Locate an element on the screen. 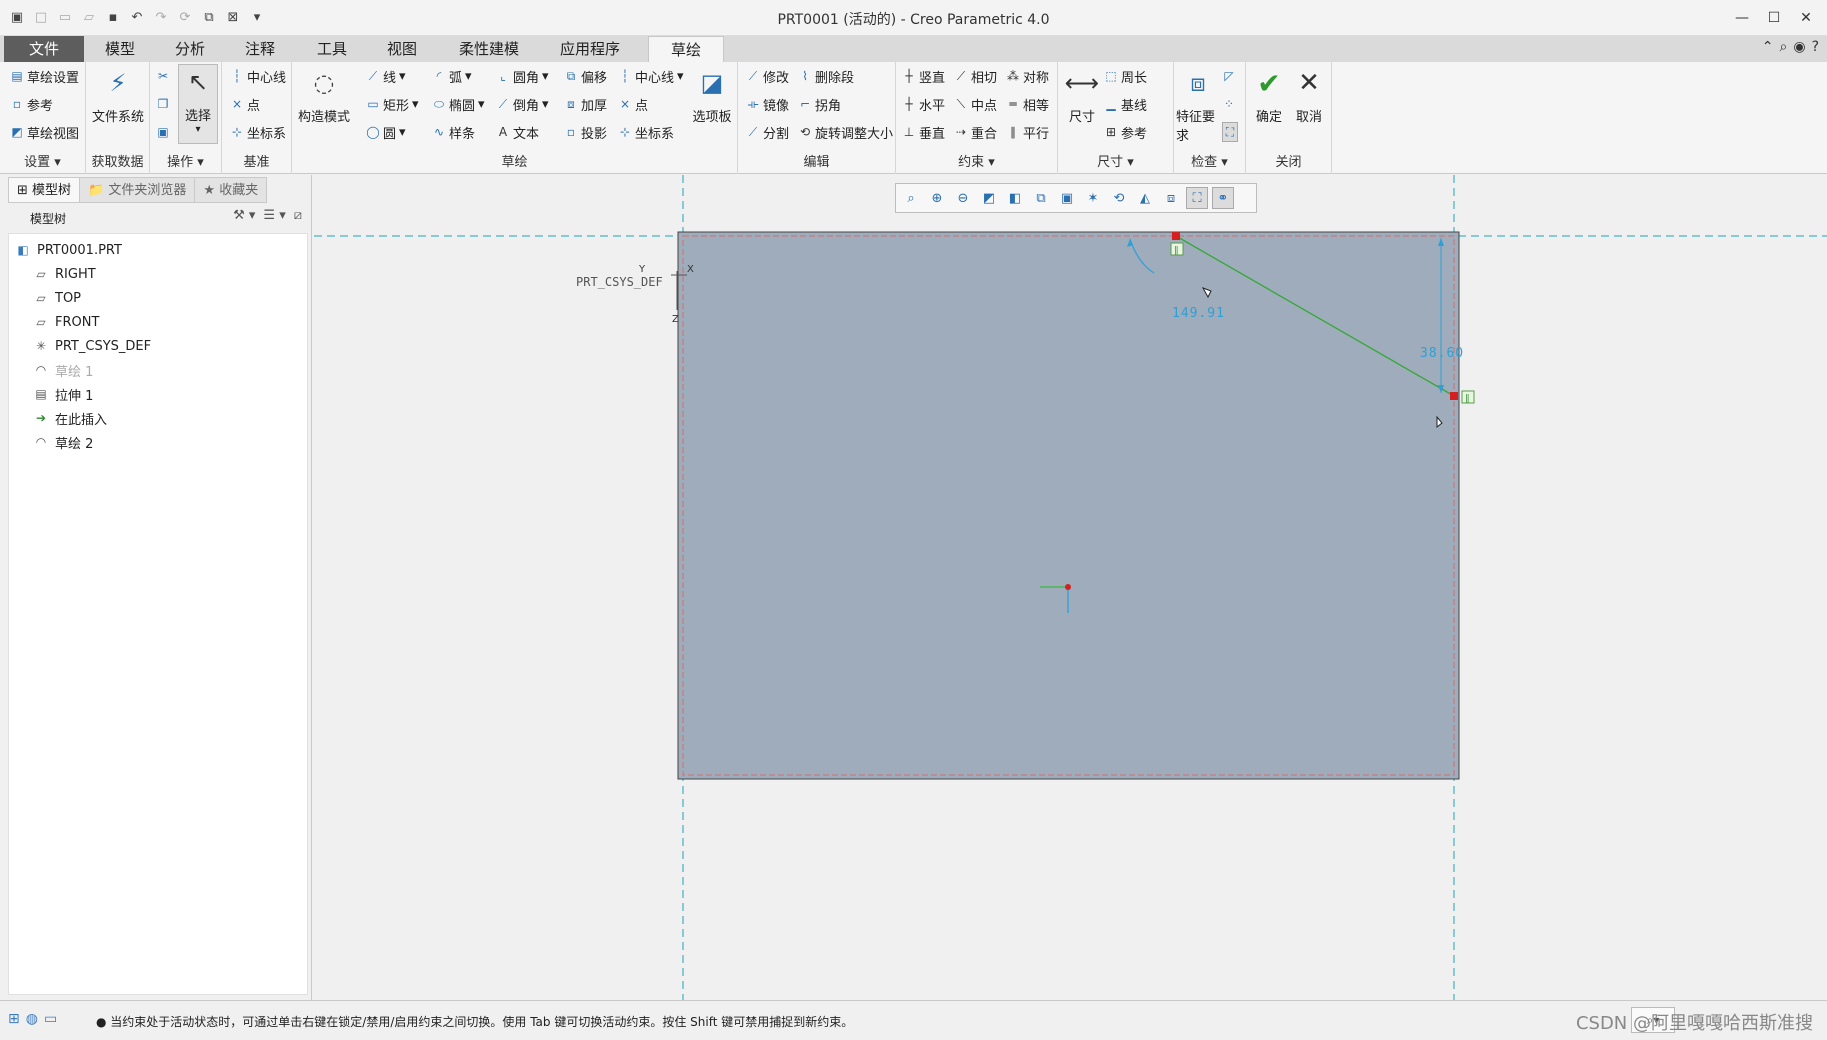 The height and width of the screenshot is (1040, 1827). line-button: ⟋ 线 ▾ is located at coordinates (386, 76).